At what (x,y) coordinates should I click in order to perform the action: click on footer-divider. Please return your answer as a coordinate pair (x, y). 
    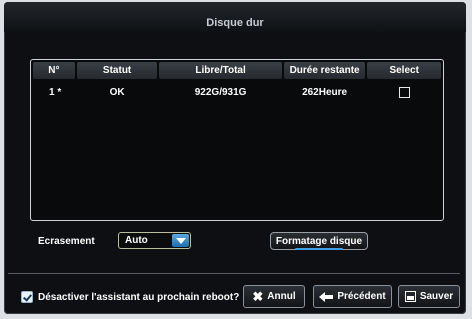
    Looking at the image, I should click on (234, 273).